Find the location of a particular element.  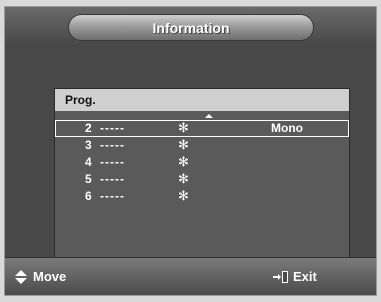

exit-label: Exit is located at coordinates (305, 276).